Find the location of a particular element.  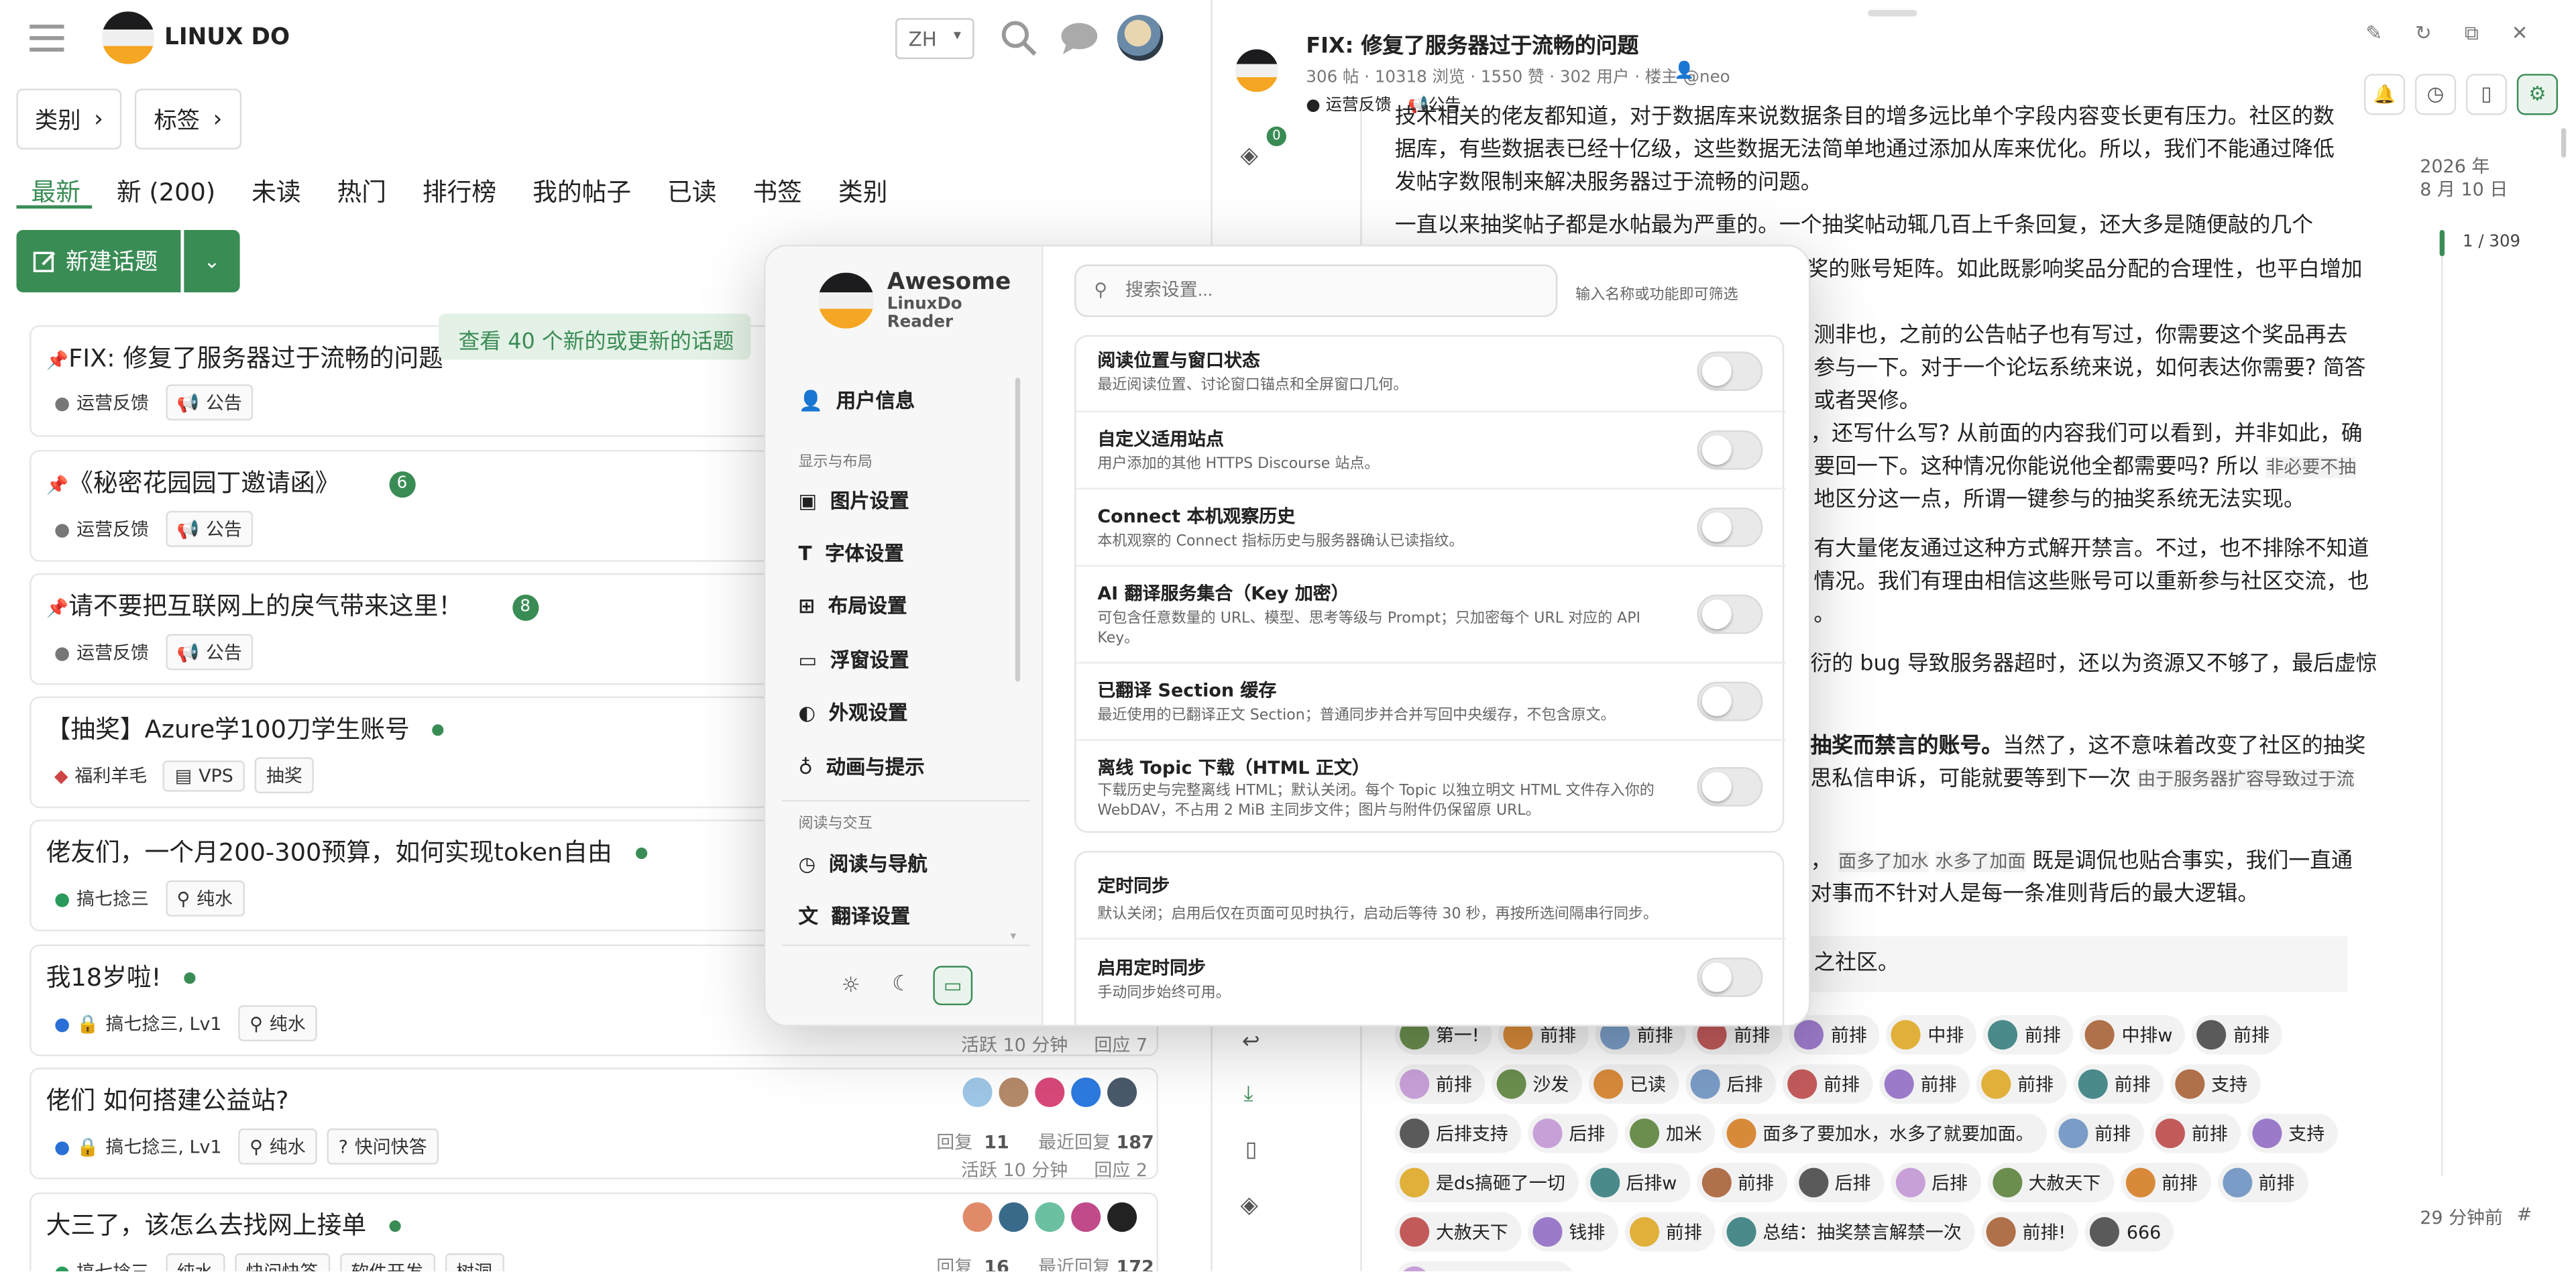

tag-vps: ▤ VPS is located at coordinates (204, 775).